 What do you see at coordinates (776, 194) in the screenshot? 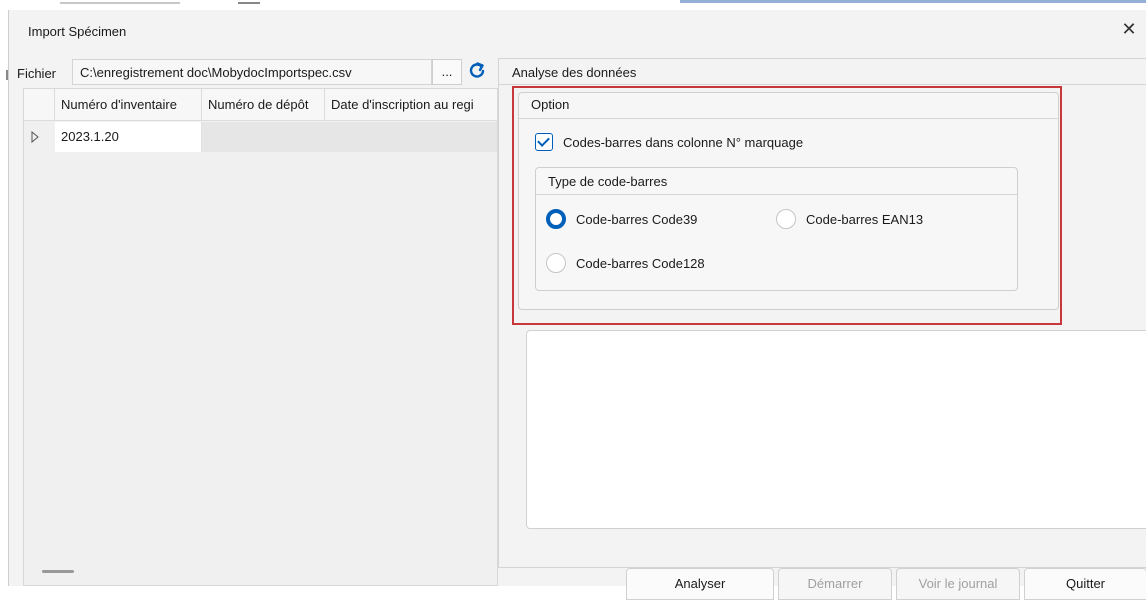
I see `barcode-type-divider` at bounding box center [776, 194].